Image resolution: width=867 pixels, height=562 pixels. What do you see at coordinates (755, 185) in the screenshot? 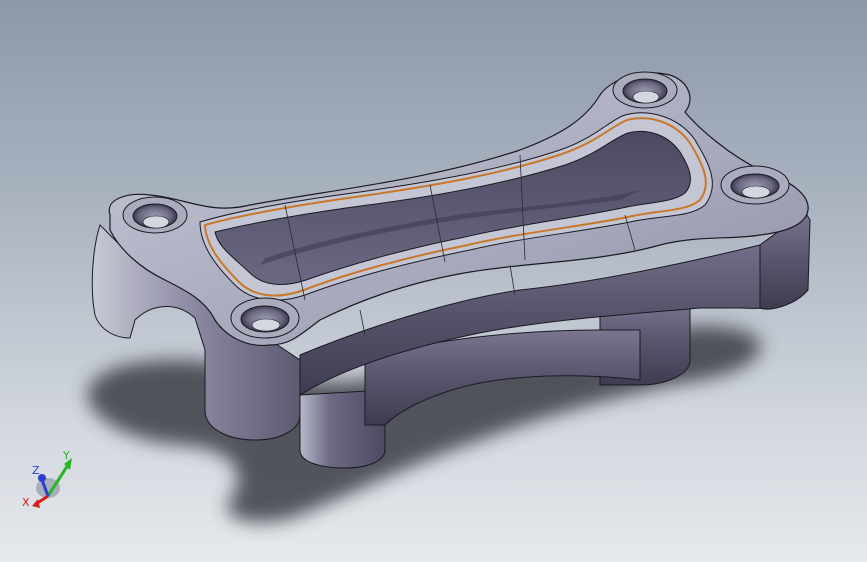
I see `bolt-hole-bottom-right` at bounding box center [755, 185].